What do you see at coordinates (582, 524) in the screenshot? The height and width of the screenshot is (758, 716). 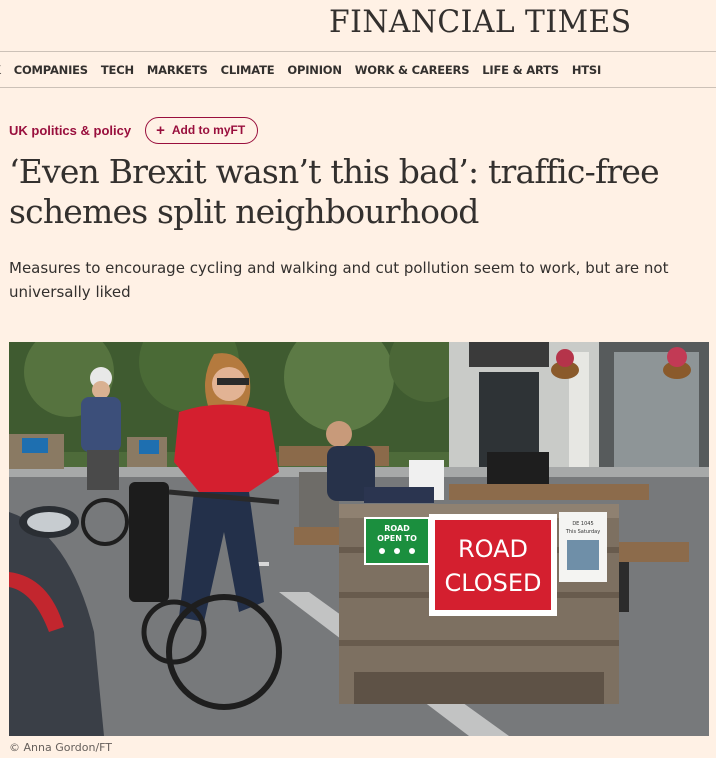 I see `poster-line1: DE 1045` at bounding box center [582, 524].